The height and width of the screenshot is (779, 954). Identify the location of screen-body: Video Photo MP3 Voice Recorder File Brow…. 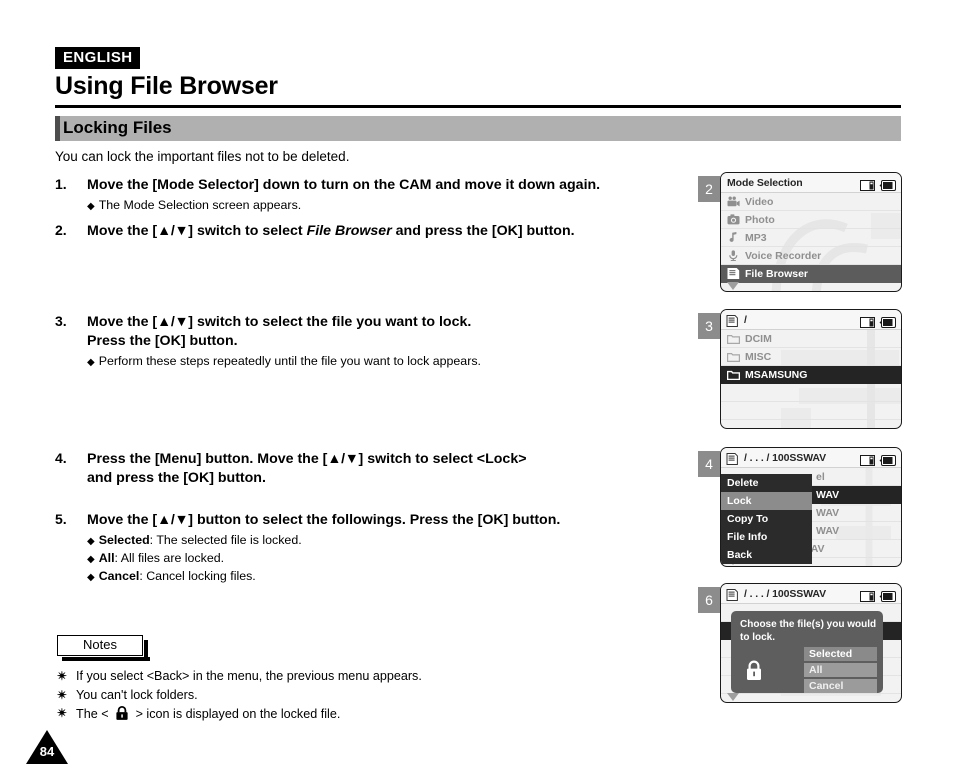
(811, 242).